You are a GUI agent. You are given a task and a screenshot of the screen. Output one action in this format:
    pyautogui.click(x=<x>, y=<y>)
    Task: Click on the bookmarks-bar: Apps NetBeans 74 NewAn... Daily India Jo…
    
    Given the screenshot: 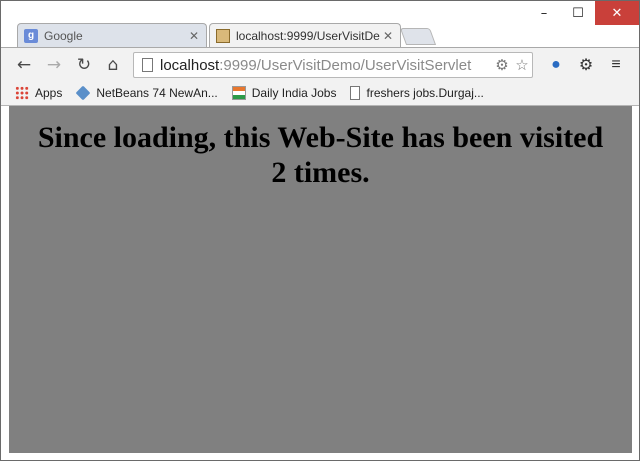 What is the action you would take?
    pyautogui.click(x=320, y=93)
    